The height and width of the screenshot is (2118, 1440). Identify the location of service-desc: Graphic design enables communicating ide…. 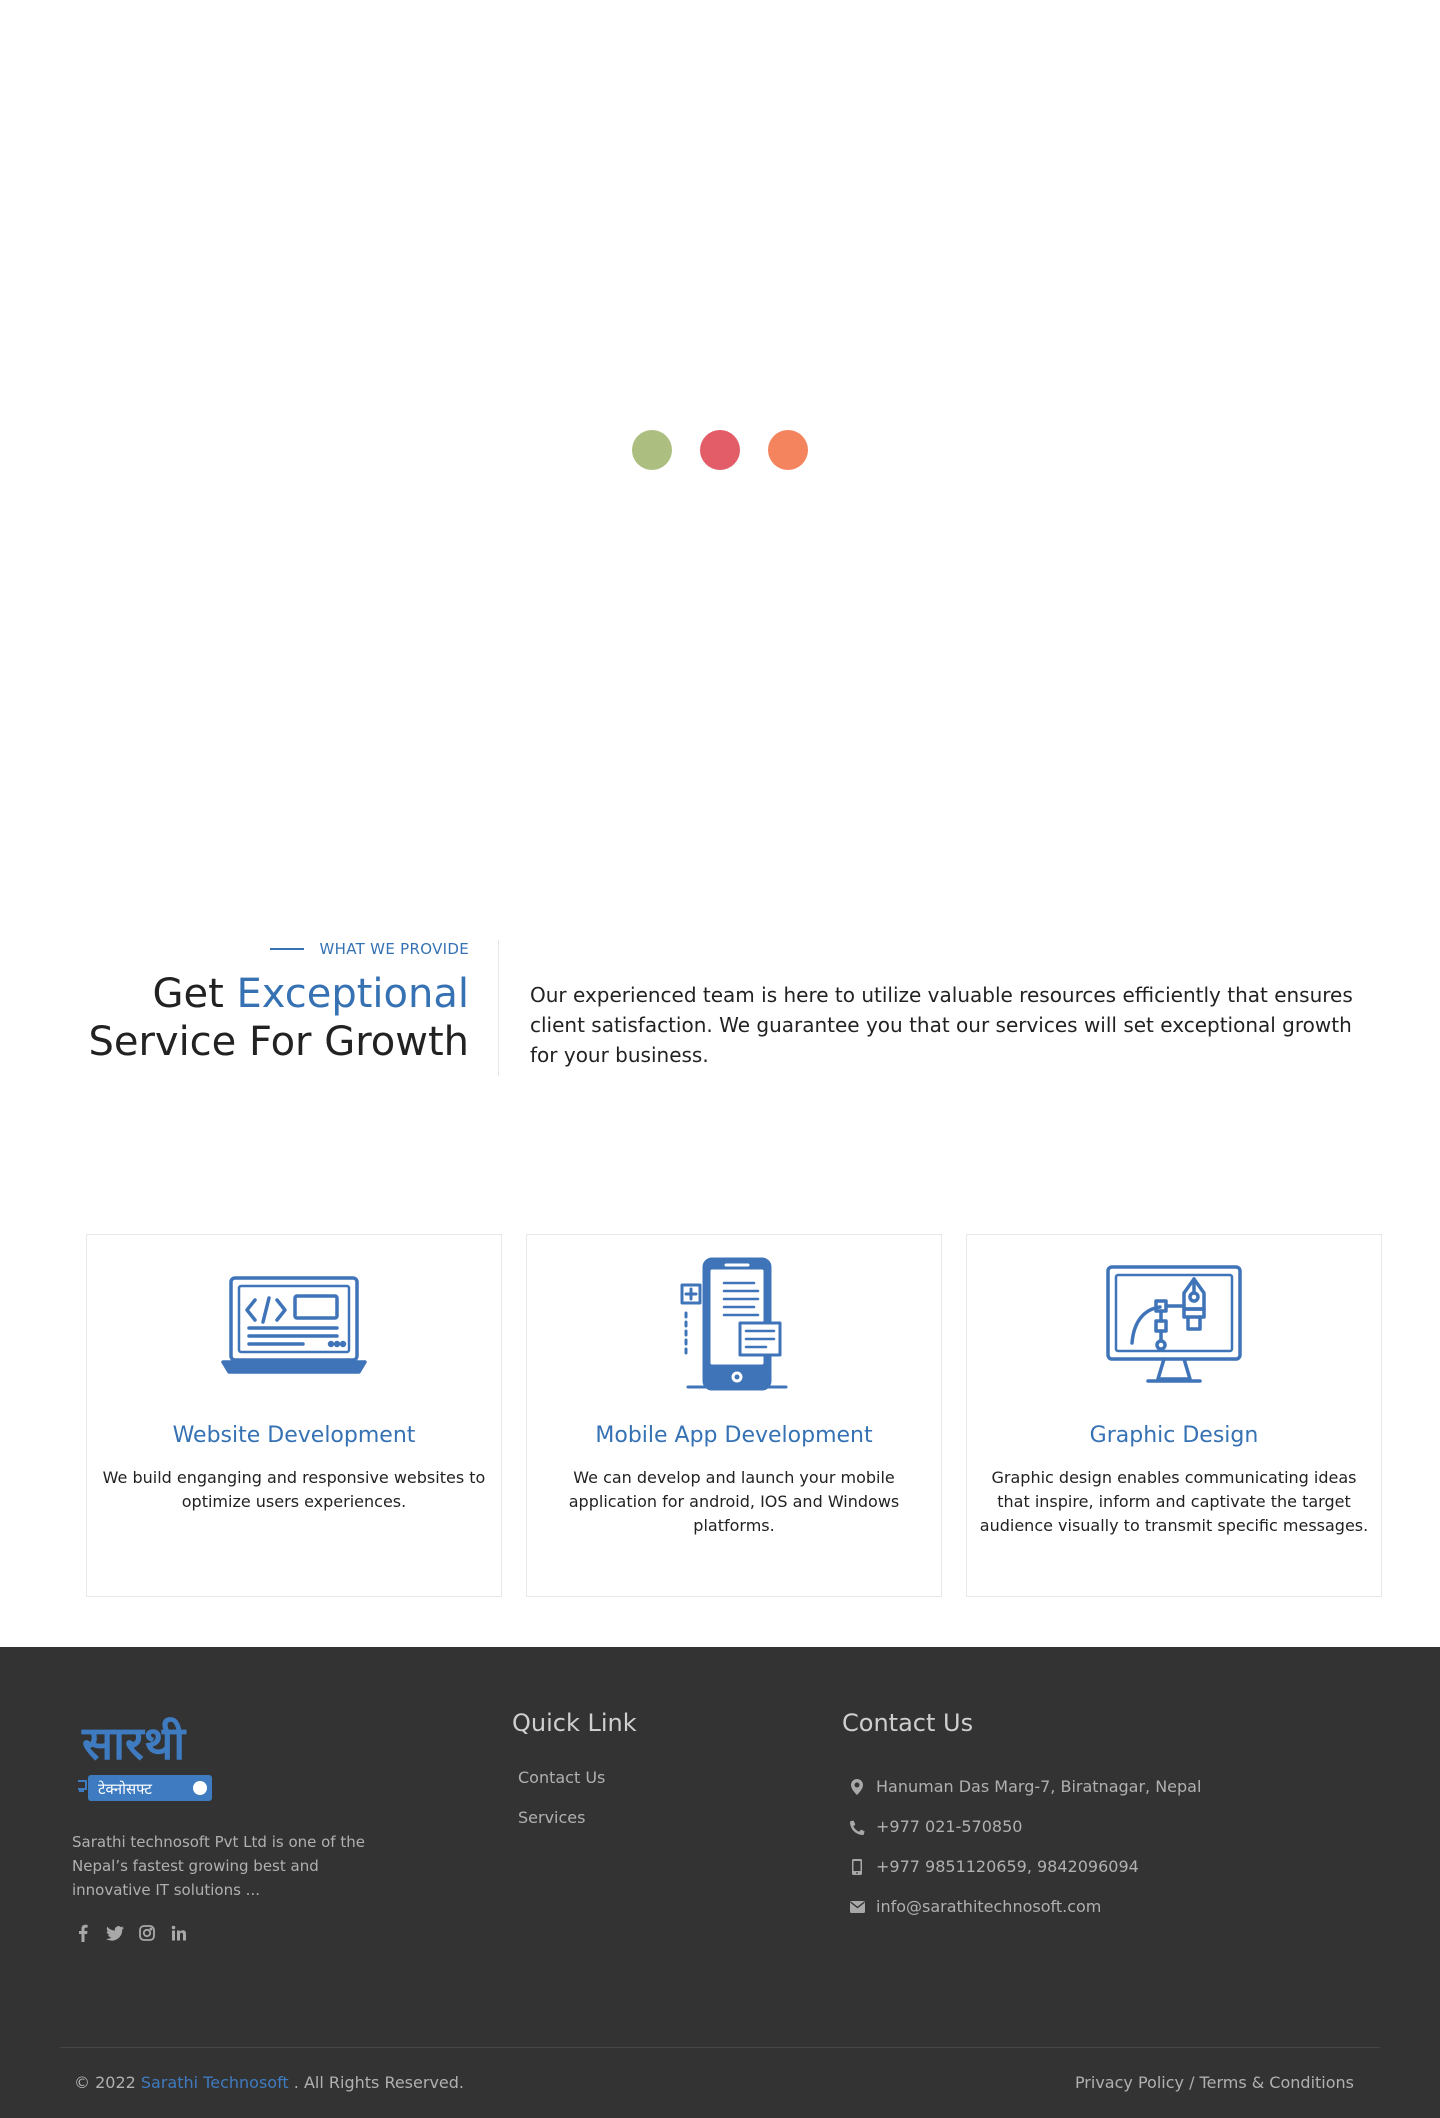
(1174, 1501).